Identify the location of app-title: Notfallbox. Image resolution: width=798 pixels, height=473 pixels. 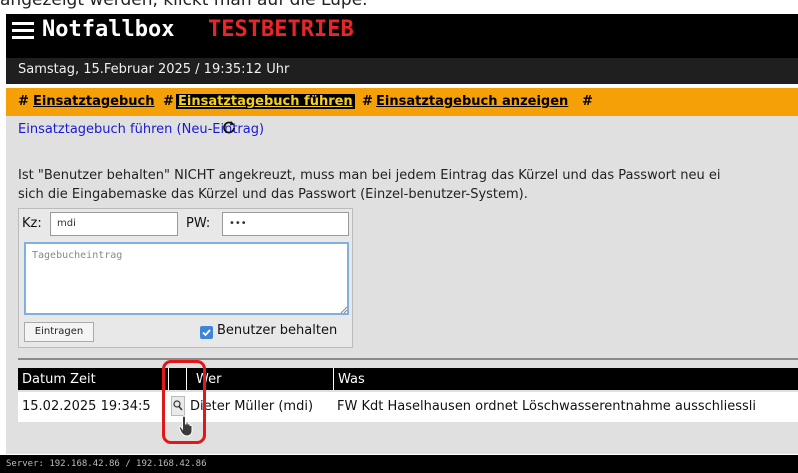
(108, 29).